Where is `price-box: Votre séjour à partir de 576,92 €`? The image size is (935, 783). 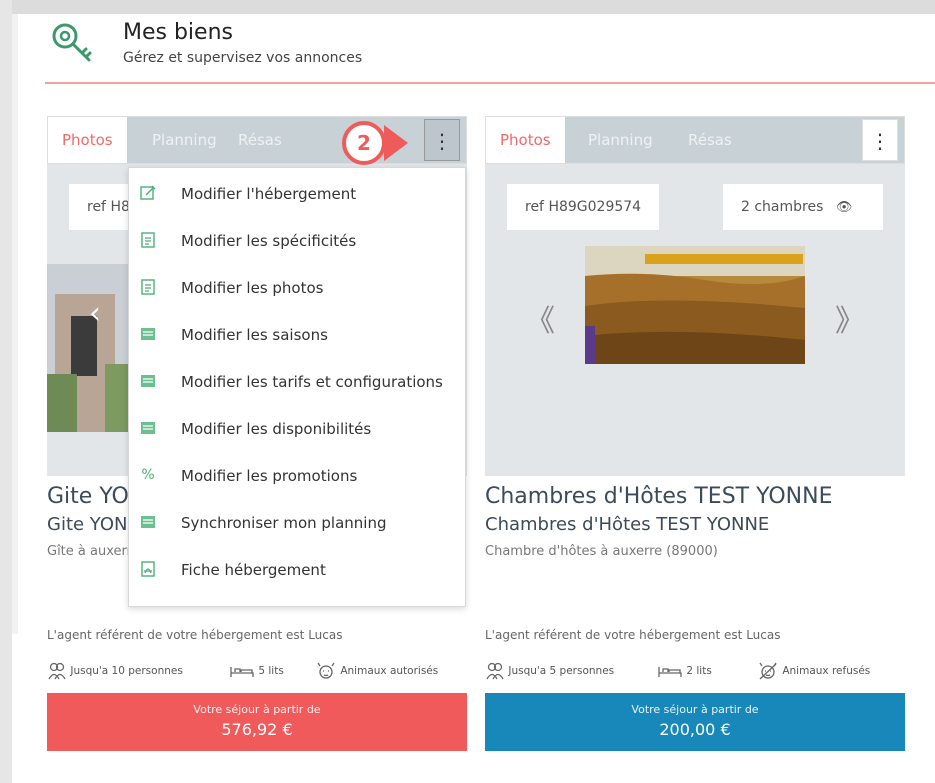
price-box: Votre séjour à partir de 576,92 € is located at coordinates (257, 722).